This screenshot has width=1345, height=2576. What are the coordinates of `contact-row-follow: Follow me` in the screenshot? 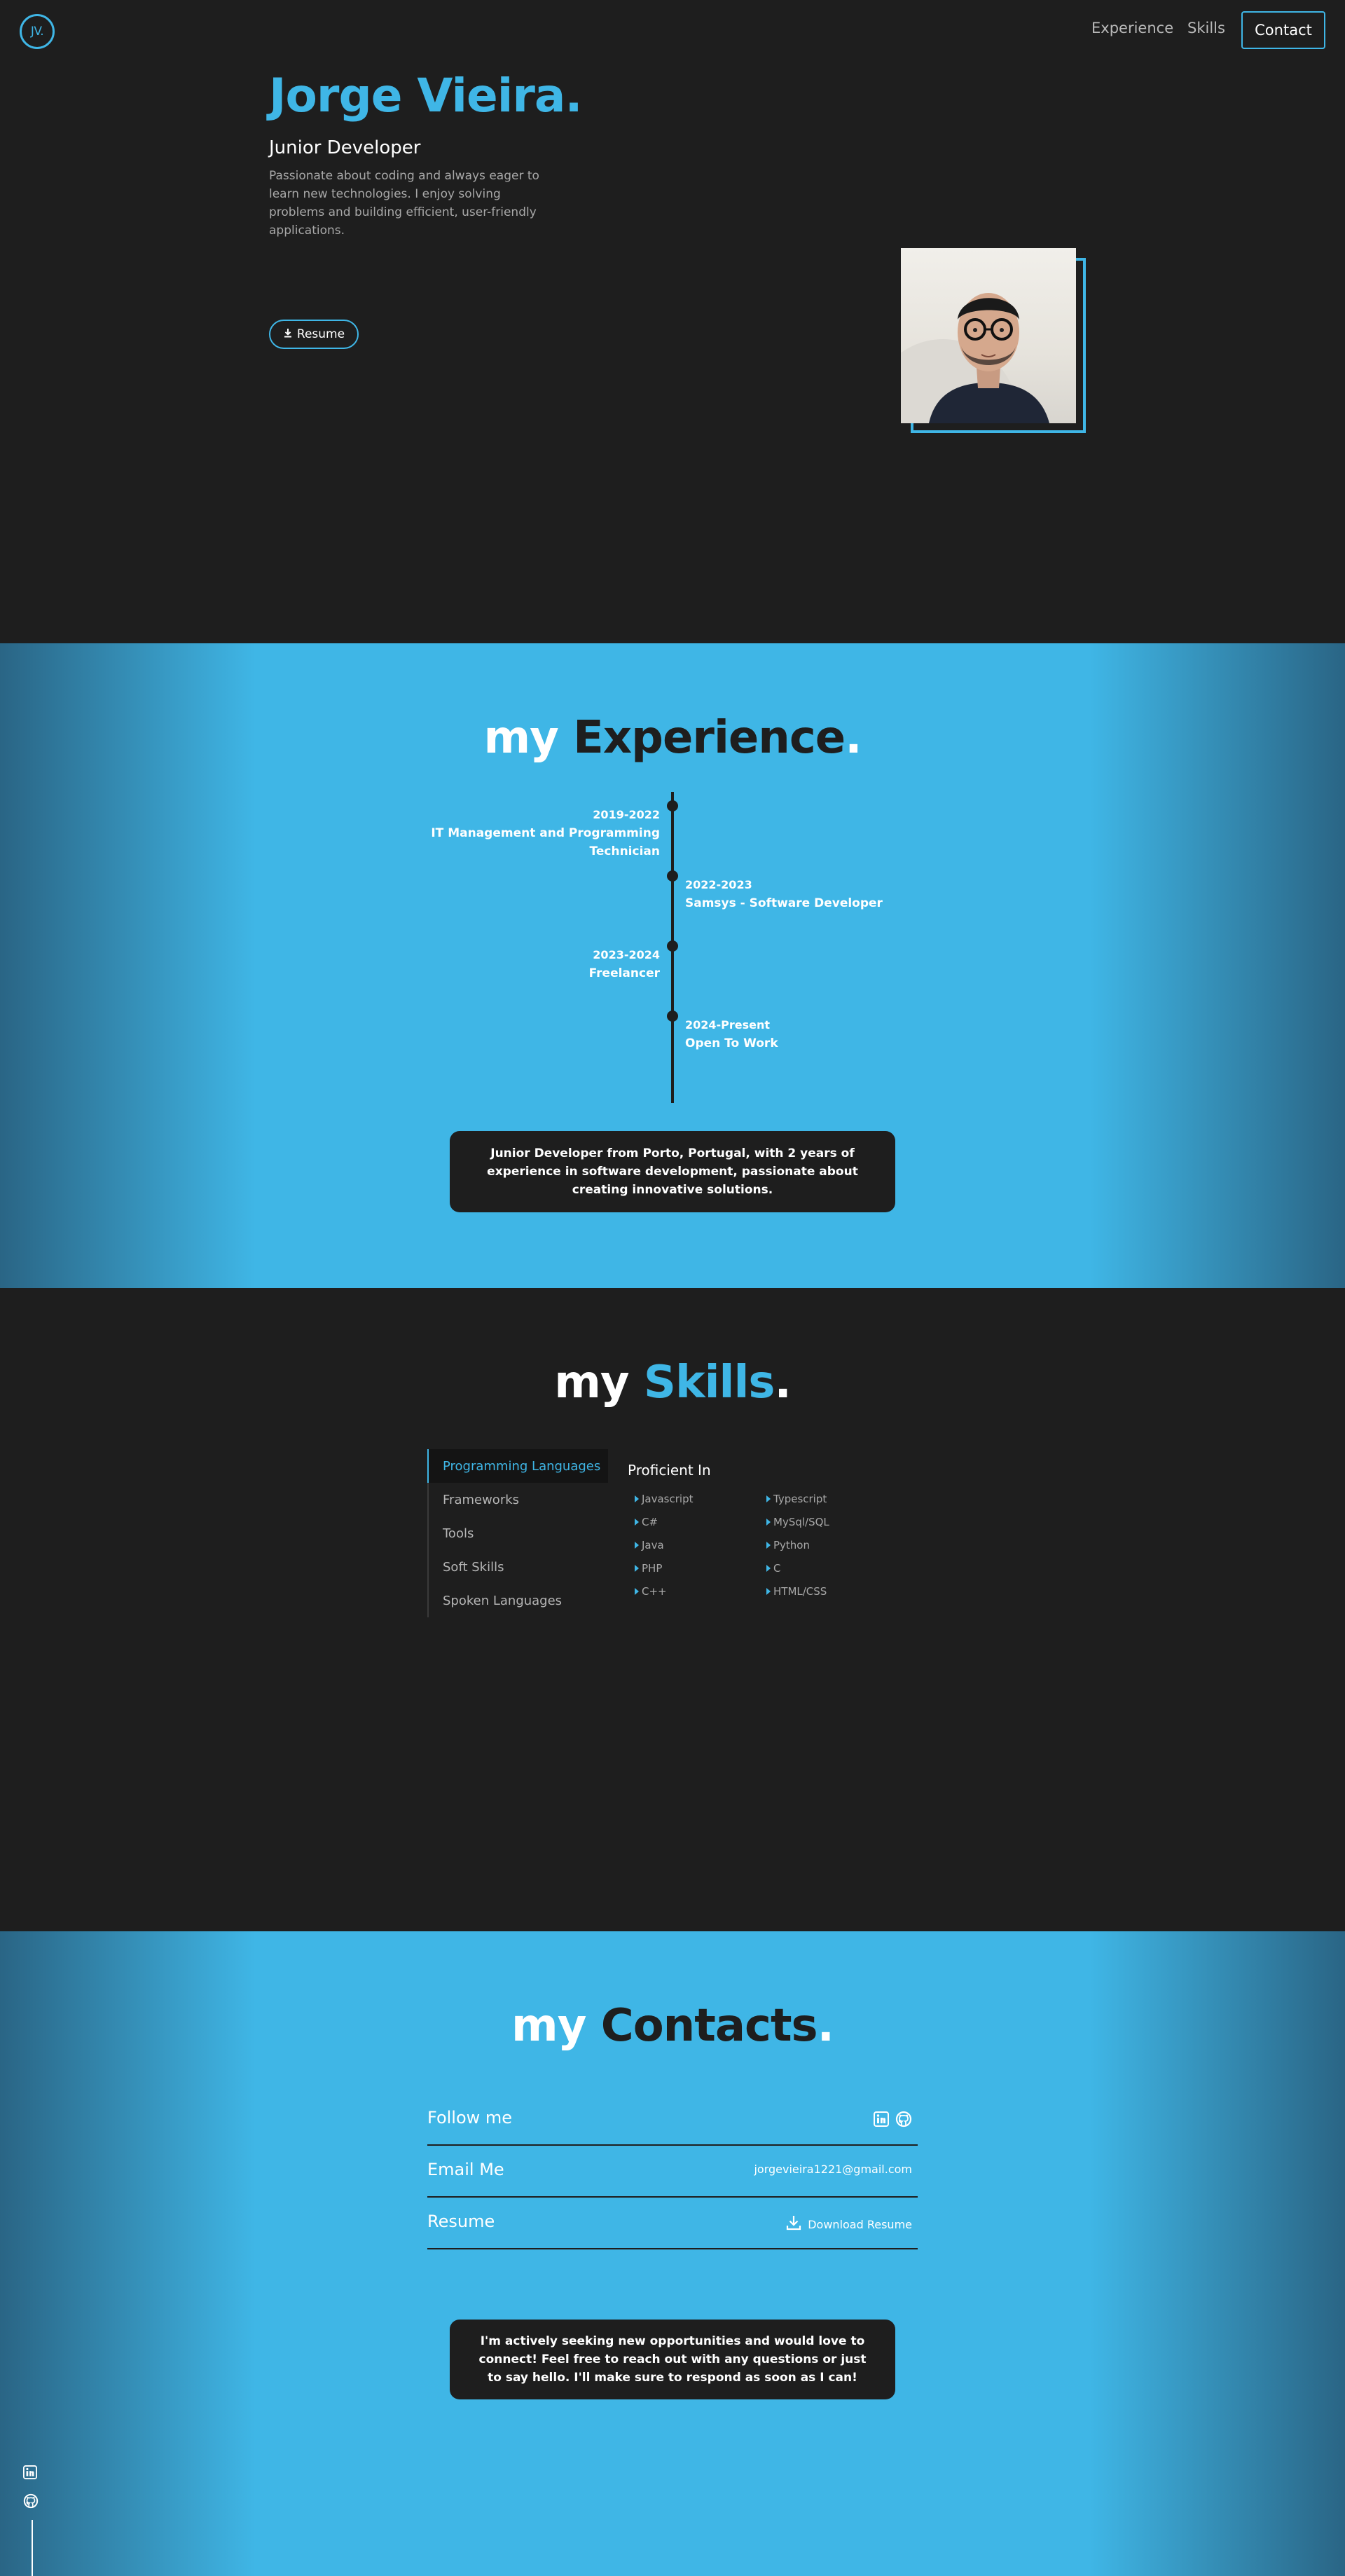 It's located at (672, 2120).